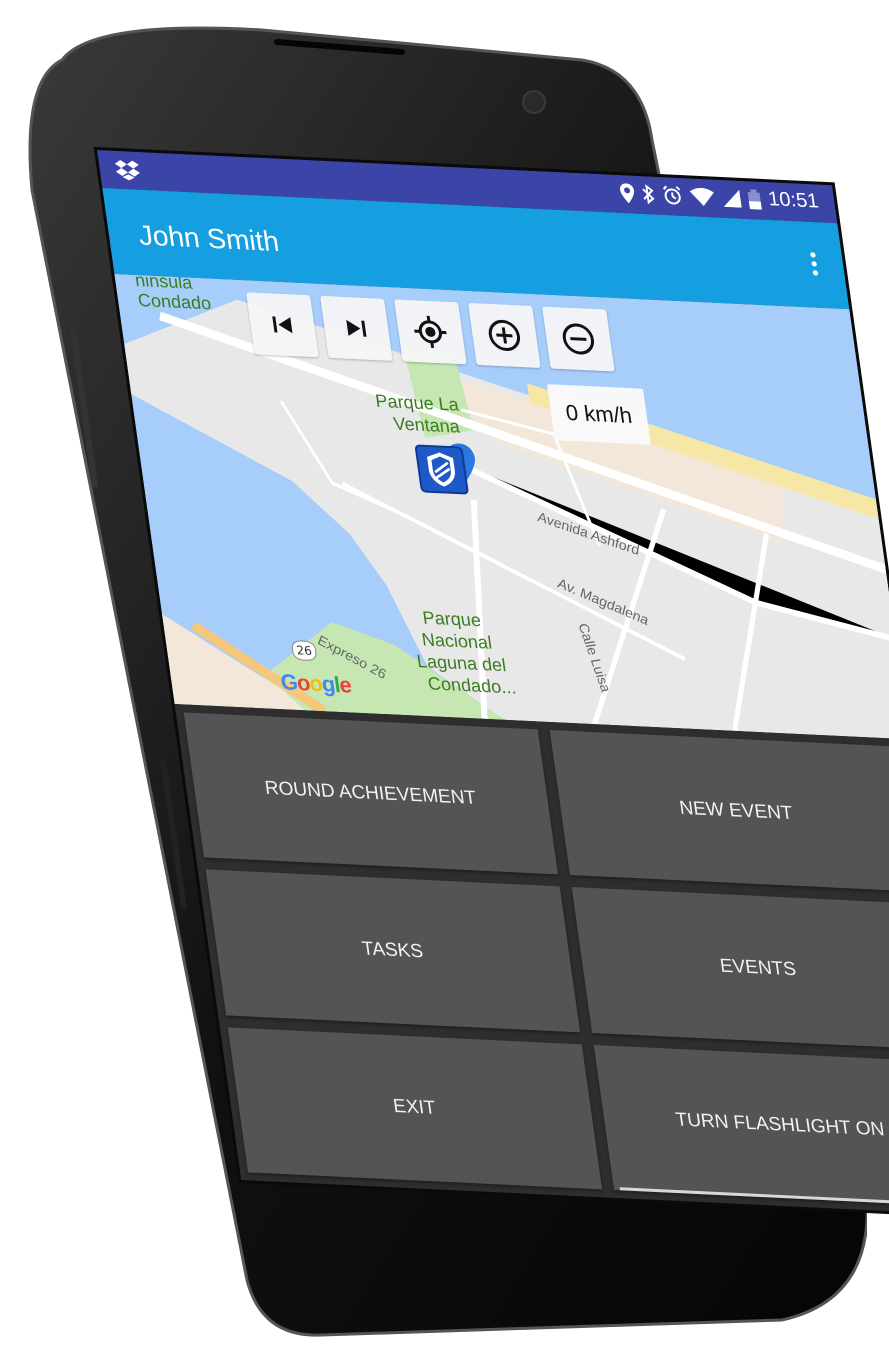 The width and height of the screenshot is (889, 1360). Describe the element at coordinates (128, 173) in the screenshot. I see `dropbox-icon` at that location.